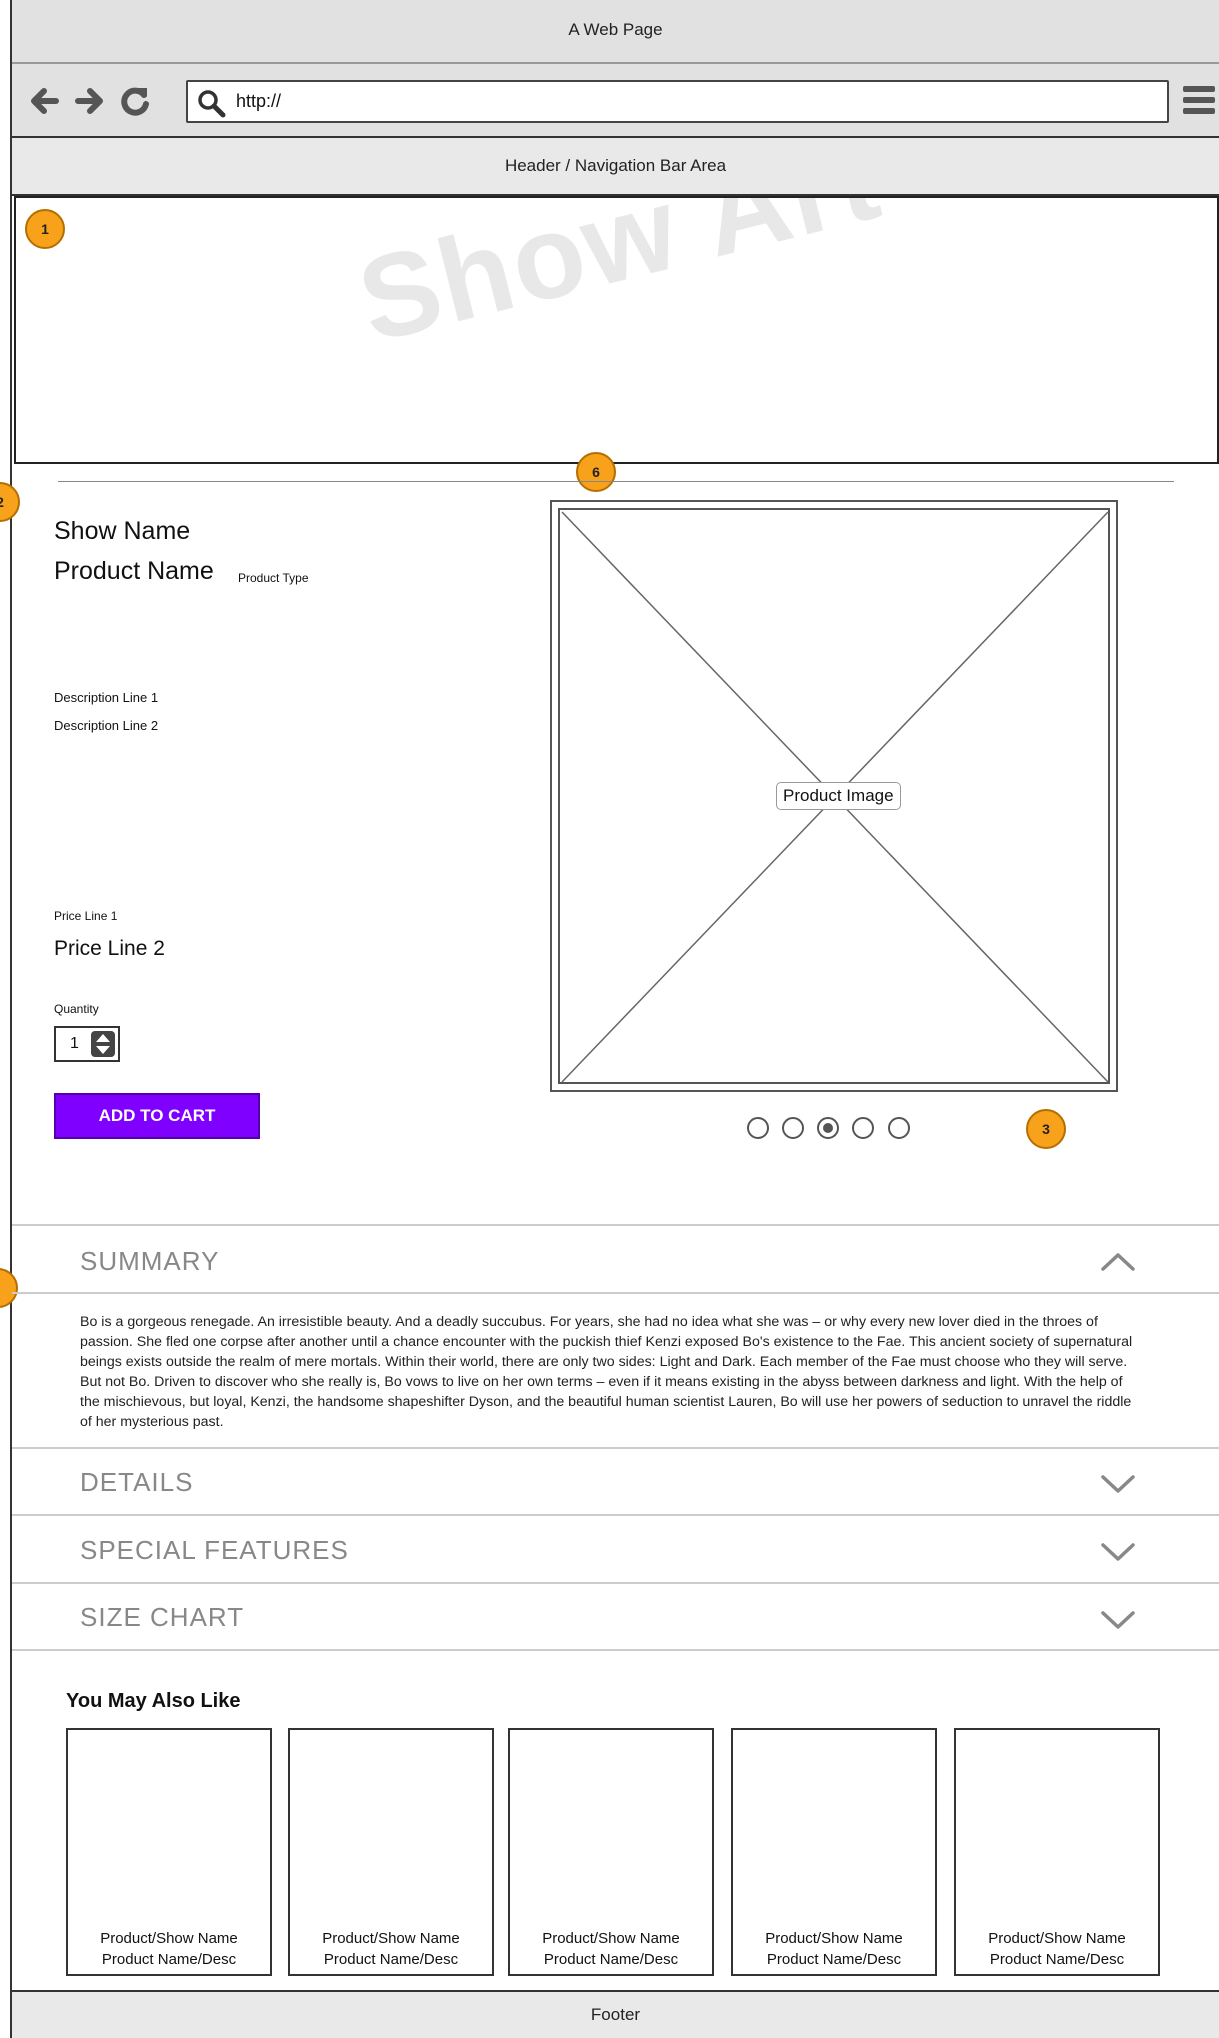  I want to click on address-bar: http://, so click(677, 101).